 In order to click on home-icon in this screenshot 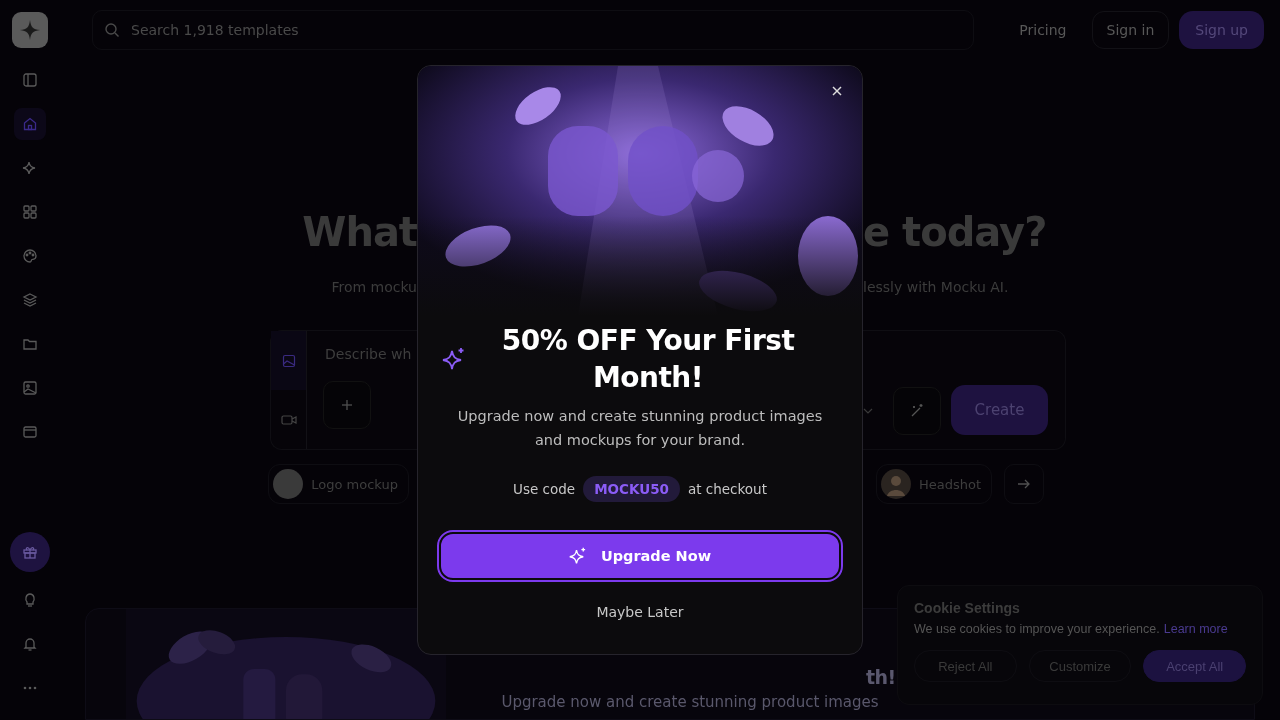, I will do `click(30, 124)`.